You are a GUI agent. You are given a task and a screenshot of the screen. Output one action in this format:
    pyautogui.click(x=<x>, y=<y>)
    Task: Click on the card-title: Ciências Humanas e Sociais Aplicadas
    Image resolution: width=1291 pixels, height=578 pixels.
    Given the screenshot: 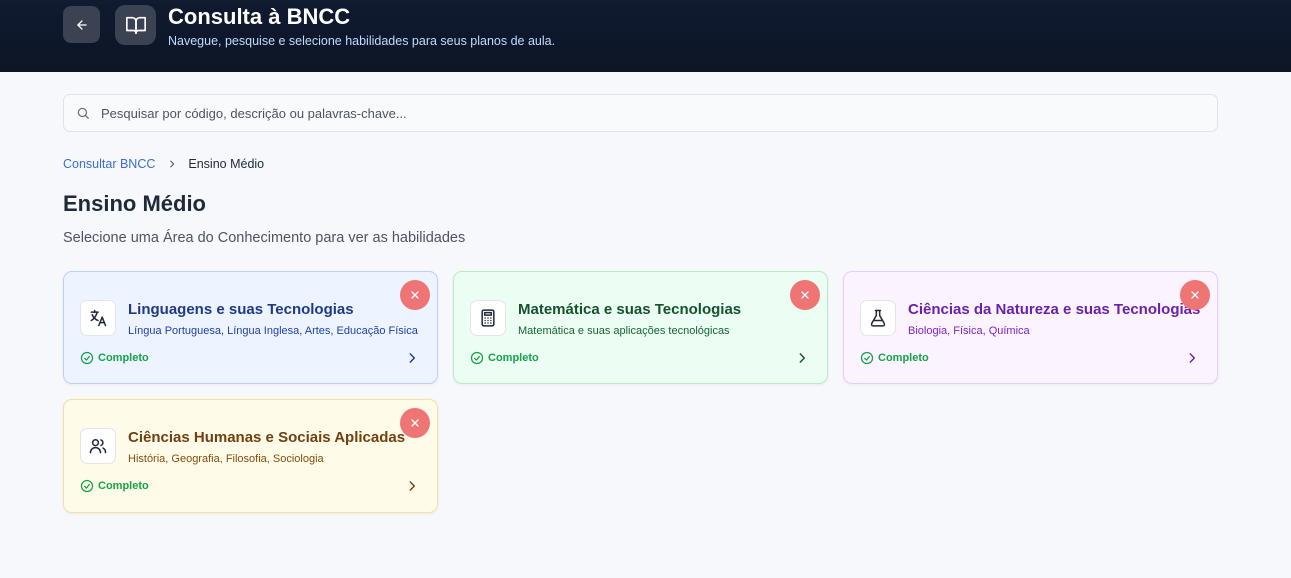 What is the action you would take?
    pyautogui.click(x=267, y=437)
    